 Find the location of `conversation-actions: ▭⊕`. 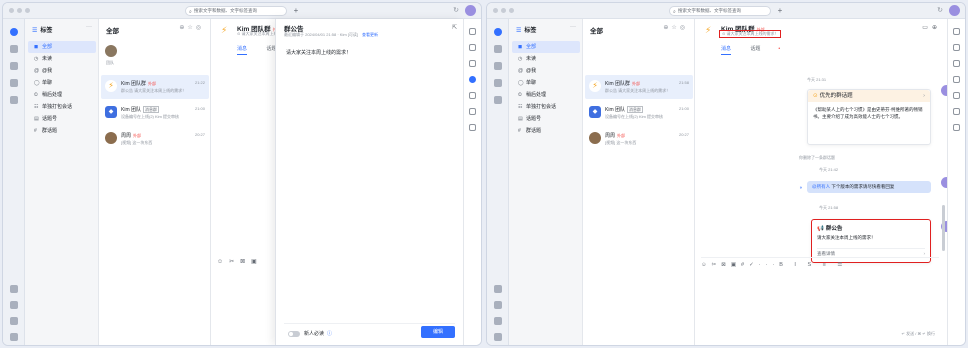

conversation-actions: ▭⊕ is located at coordinates (931, 27).